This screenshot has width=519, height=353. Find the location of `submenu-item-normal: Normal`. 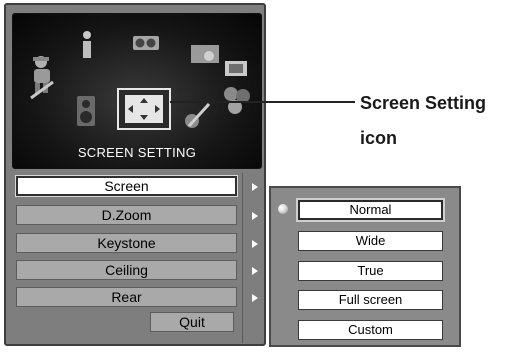

submenu-item-normal: Normal is located at coordinates (370, 210).